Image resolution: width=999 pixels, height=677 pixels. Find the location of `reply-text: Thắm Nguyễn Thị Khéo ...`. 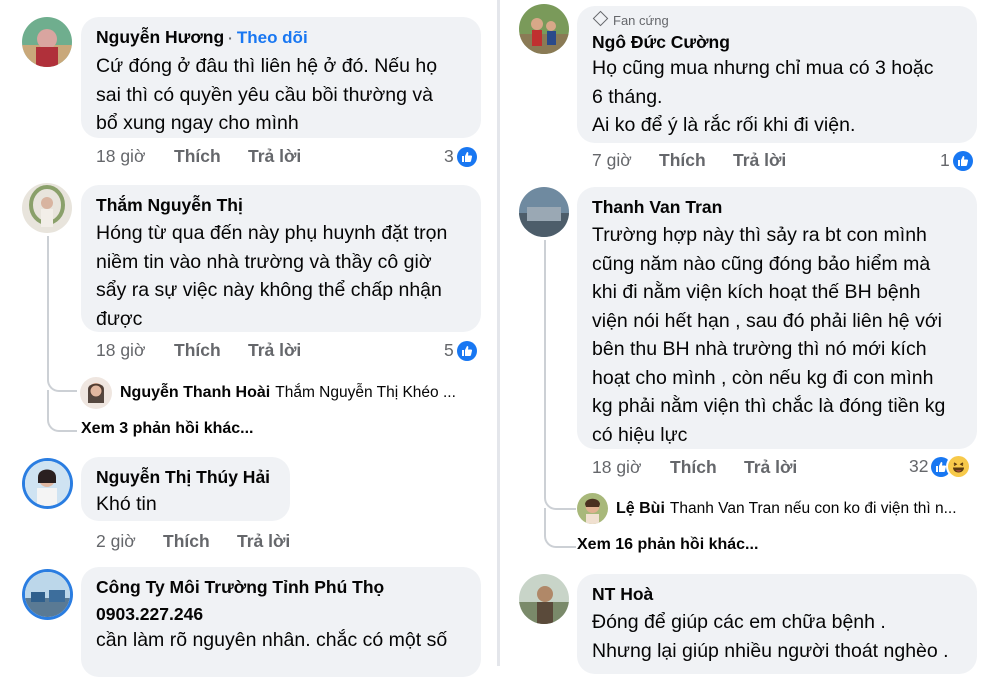

reply-text: Thắm Nguyễn Thị Khéo ... is located at coordinates (365, 392).